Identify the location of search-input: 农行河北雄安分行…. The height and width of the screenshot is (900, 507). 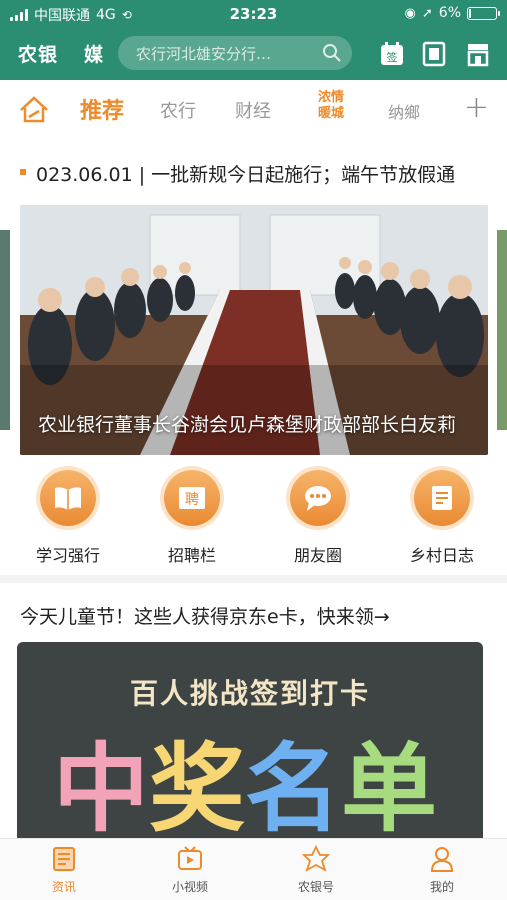
(235, 53).